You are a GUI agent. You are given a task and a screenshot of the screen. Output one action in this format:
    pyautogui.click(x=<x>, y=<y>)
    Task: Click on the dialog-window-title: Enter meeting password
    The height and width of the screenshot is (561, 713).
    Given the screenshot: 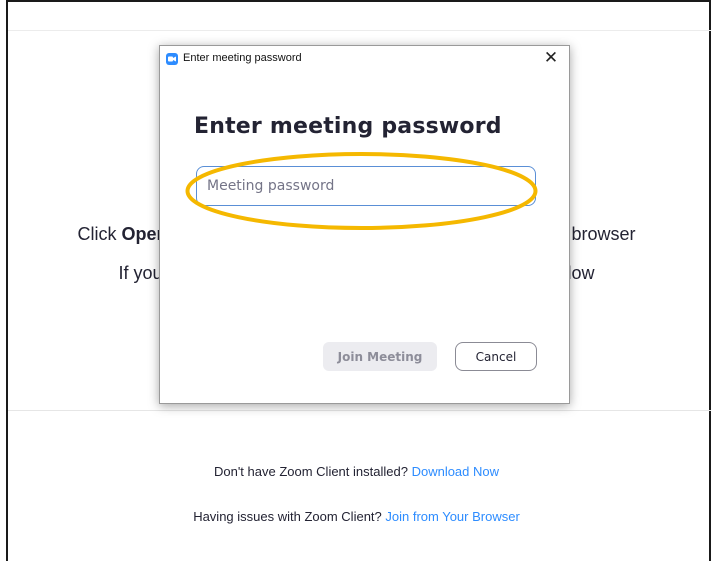 What is the action you would take?
    pyautogui.click(x=242, y=58)
    